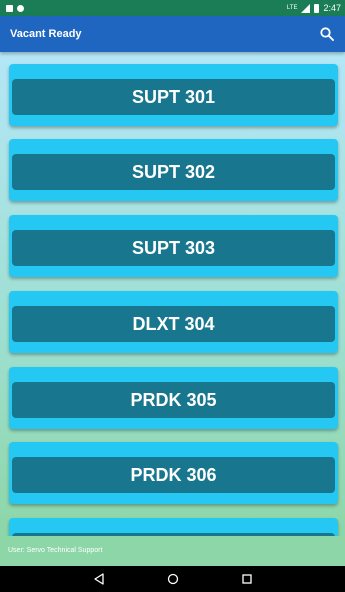 This screenshot has height=592, width=345. Describe the element at coordinates (99, 579) in the screenshot. I see `back-icon` at that location.